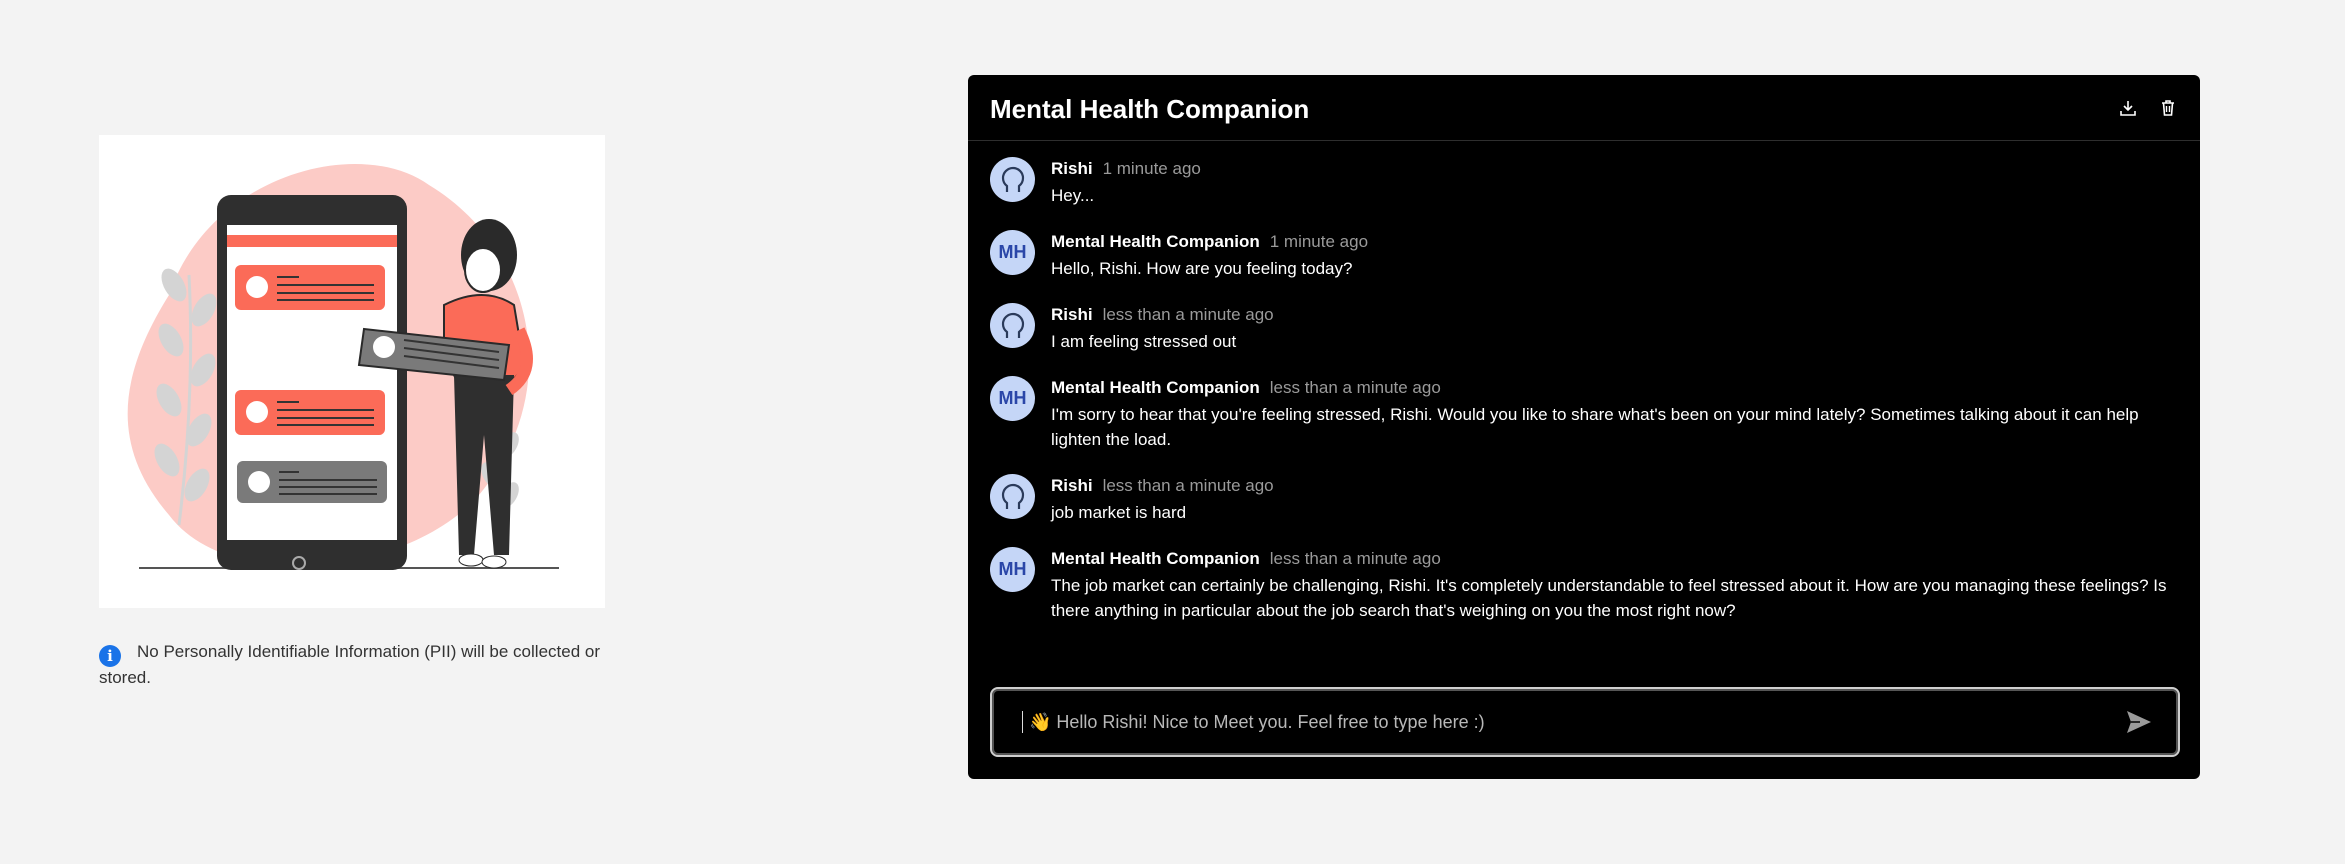  I want to click on text-caret, so click(1022, 722).